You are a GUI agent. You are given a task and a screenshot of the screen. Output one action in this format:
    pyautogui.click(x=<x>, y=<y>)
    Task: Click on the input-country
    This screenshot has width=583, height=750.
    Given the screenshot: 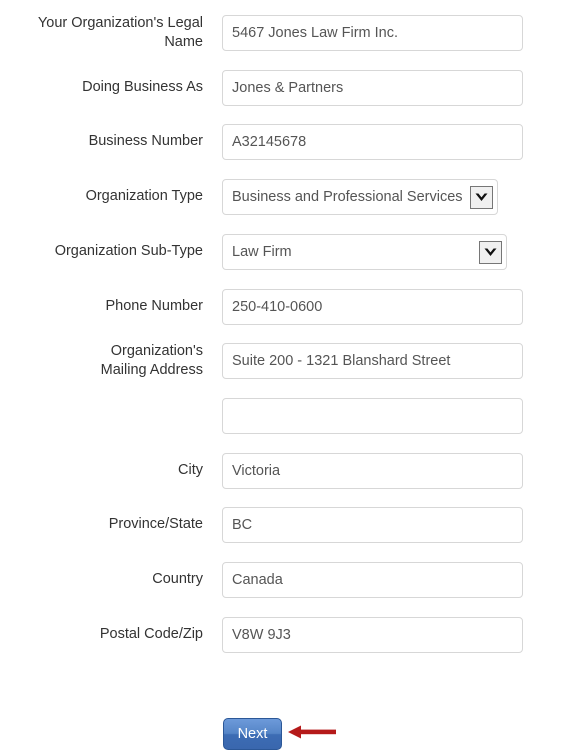 What is the action you would take?
    pyautogui.click(x=372, y=580)
    